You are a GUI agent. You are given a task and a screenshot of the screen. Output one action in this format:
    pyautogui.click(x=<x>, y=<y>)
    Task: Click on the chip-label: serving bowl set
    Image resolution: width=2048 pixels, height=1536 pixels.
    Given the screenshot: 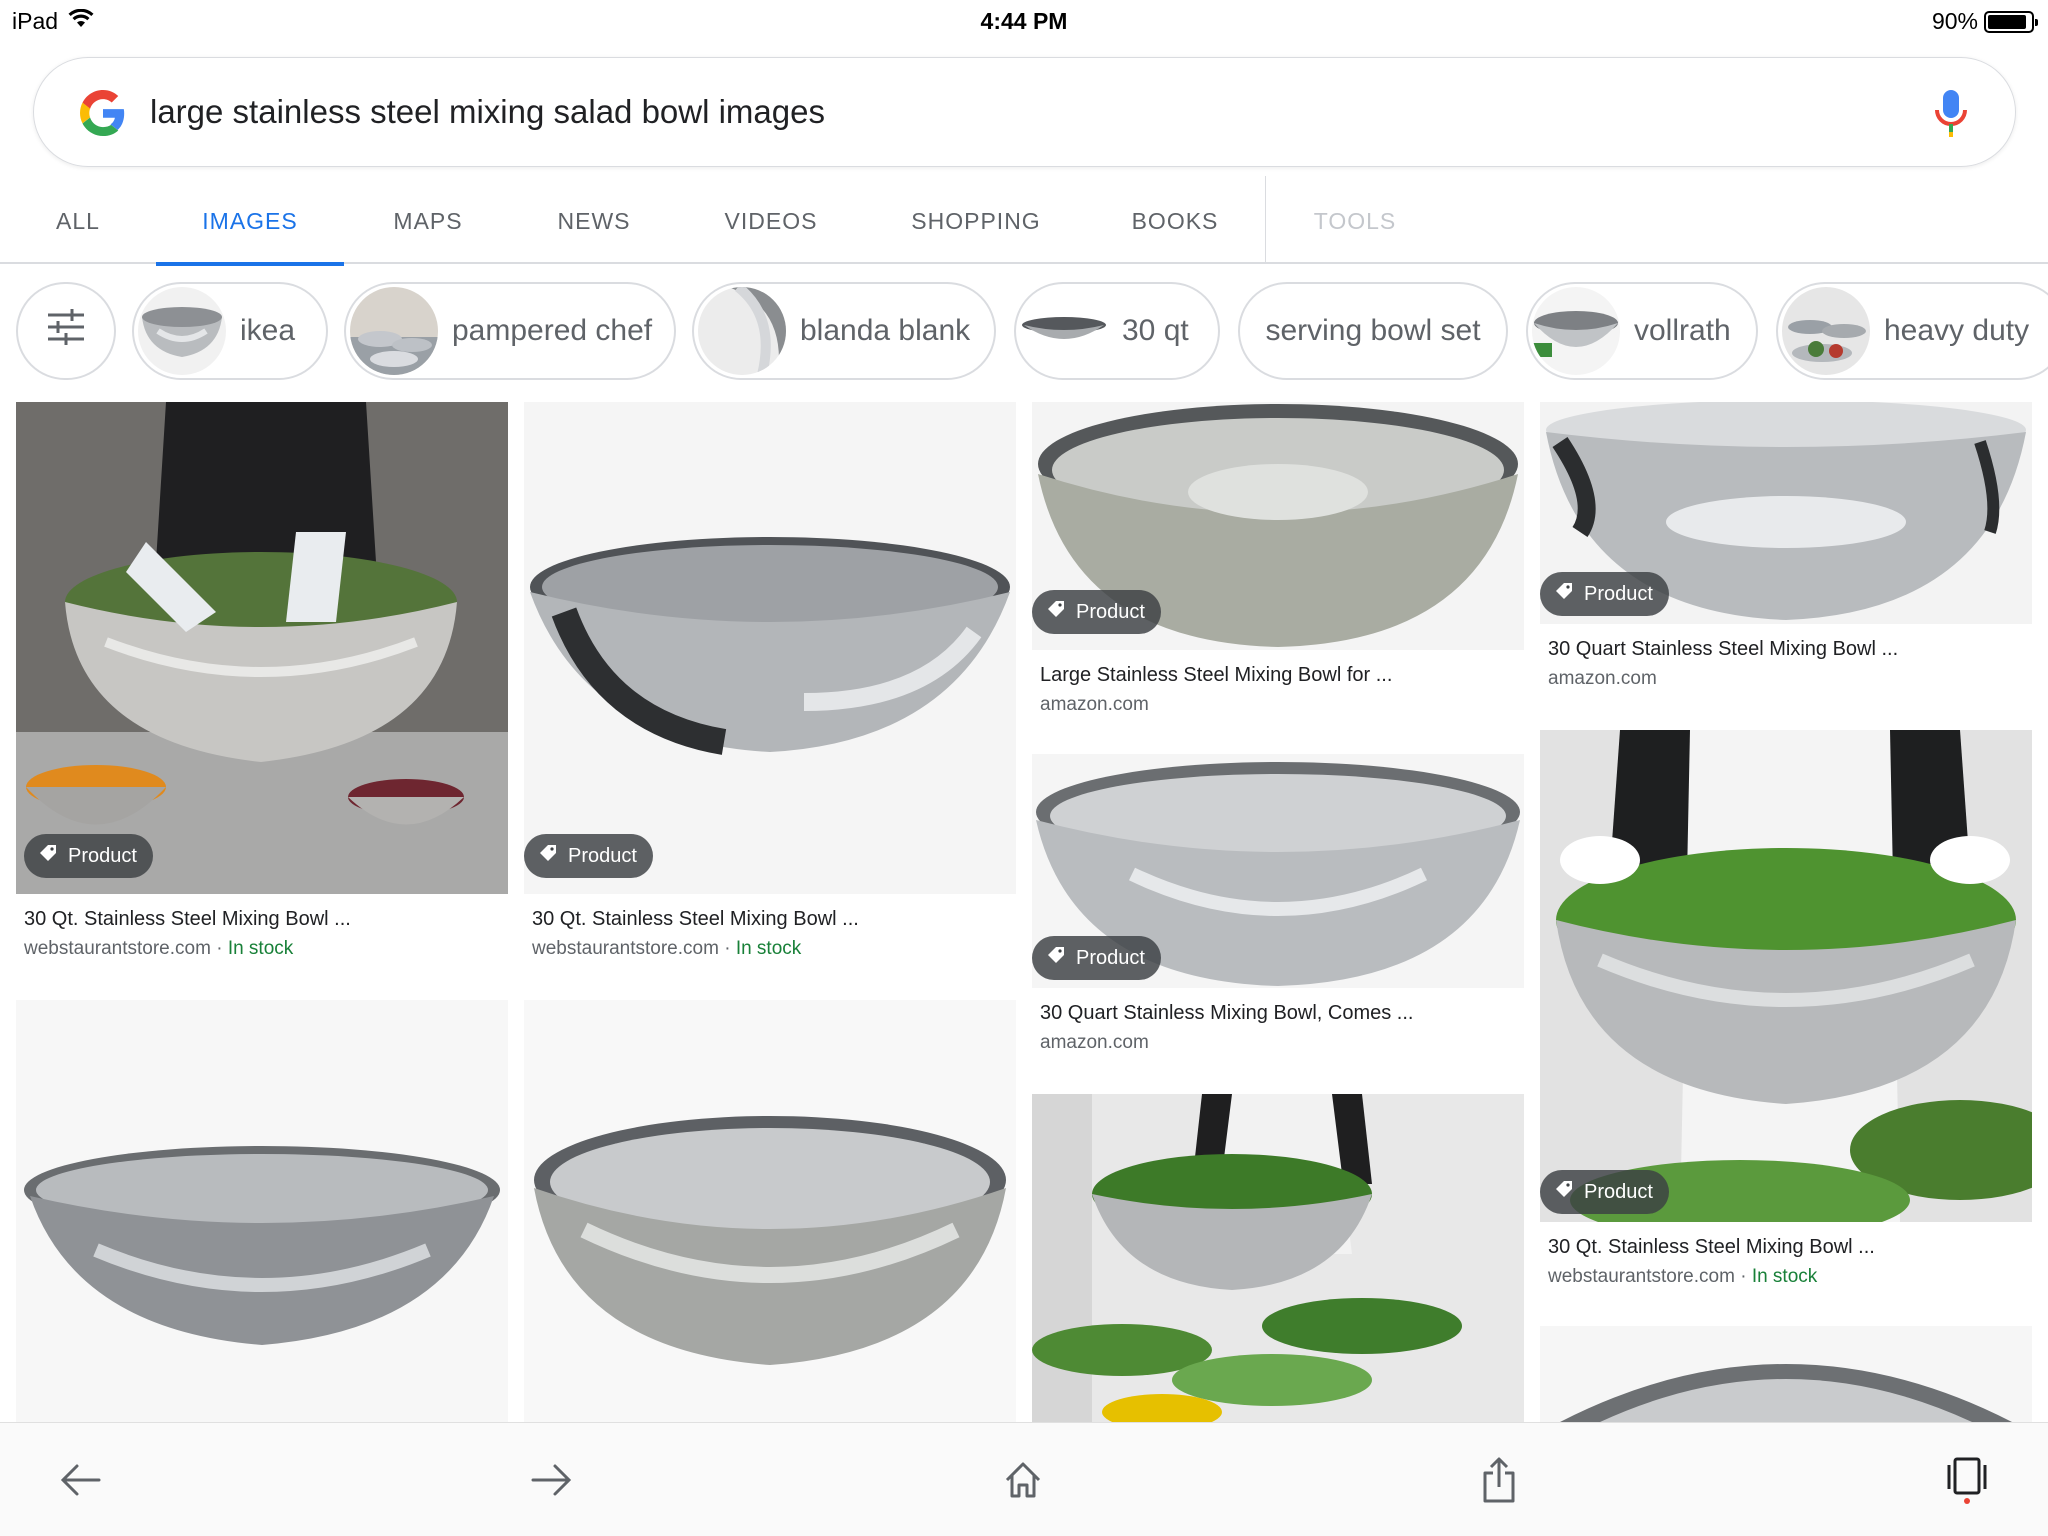 What is the action you would take?
    pyautogui.click(x=1373, y=330)
    